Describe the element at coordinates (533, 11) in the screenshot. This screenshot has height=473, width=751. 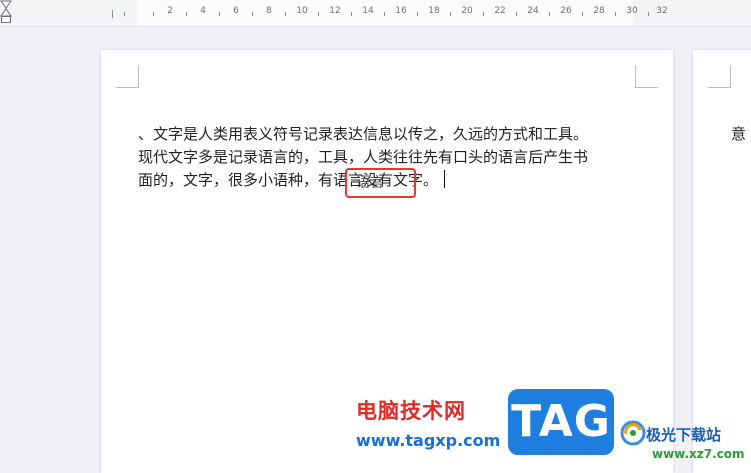
I see `ruler-label: 24` at that location.